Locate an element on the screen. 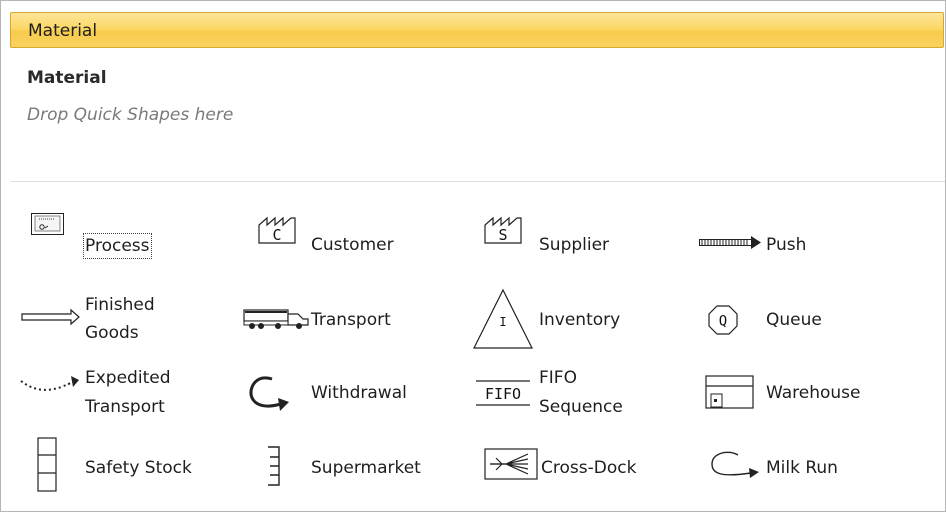  withdrawal-arrow-icon is located at coordinates (269, 393).